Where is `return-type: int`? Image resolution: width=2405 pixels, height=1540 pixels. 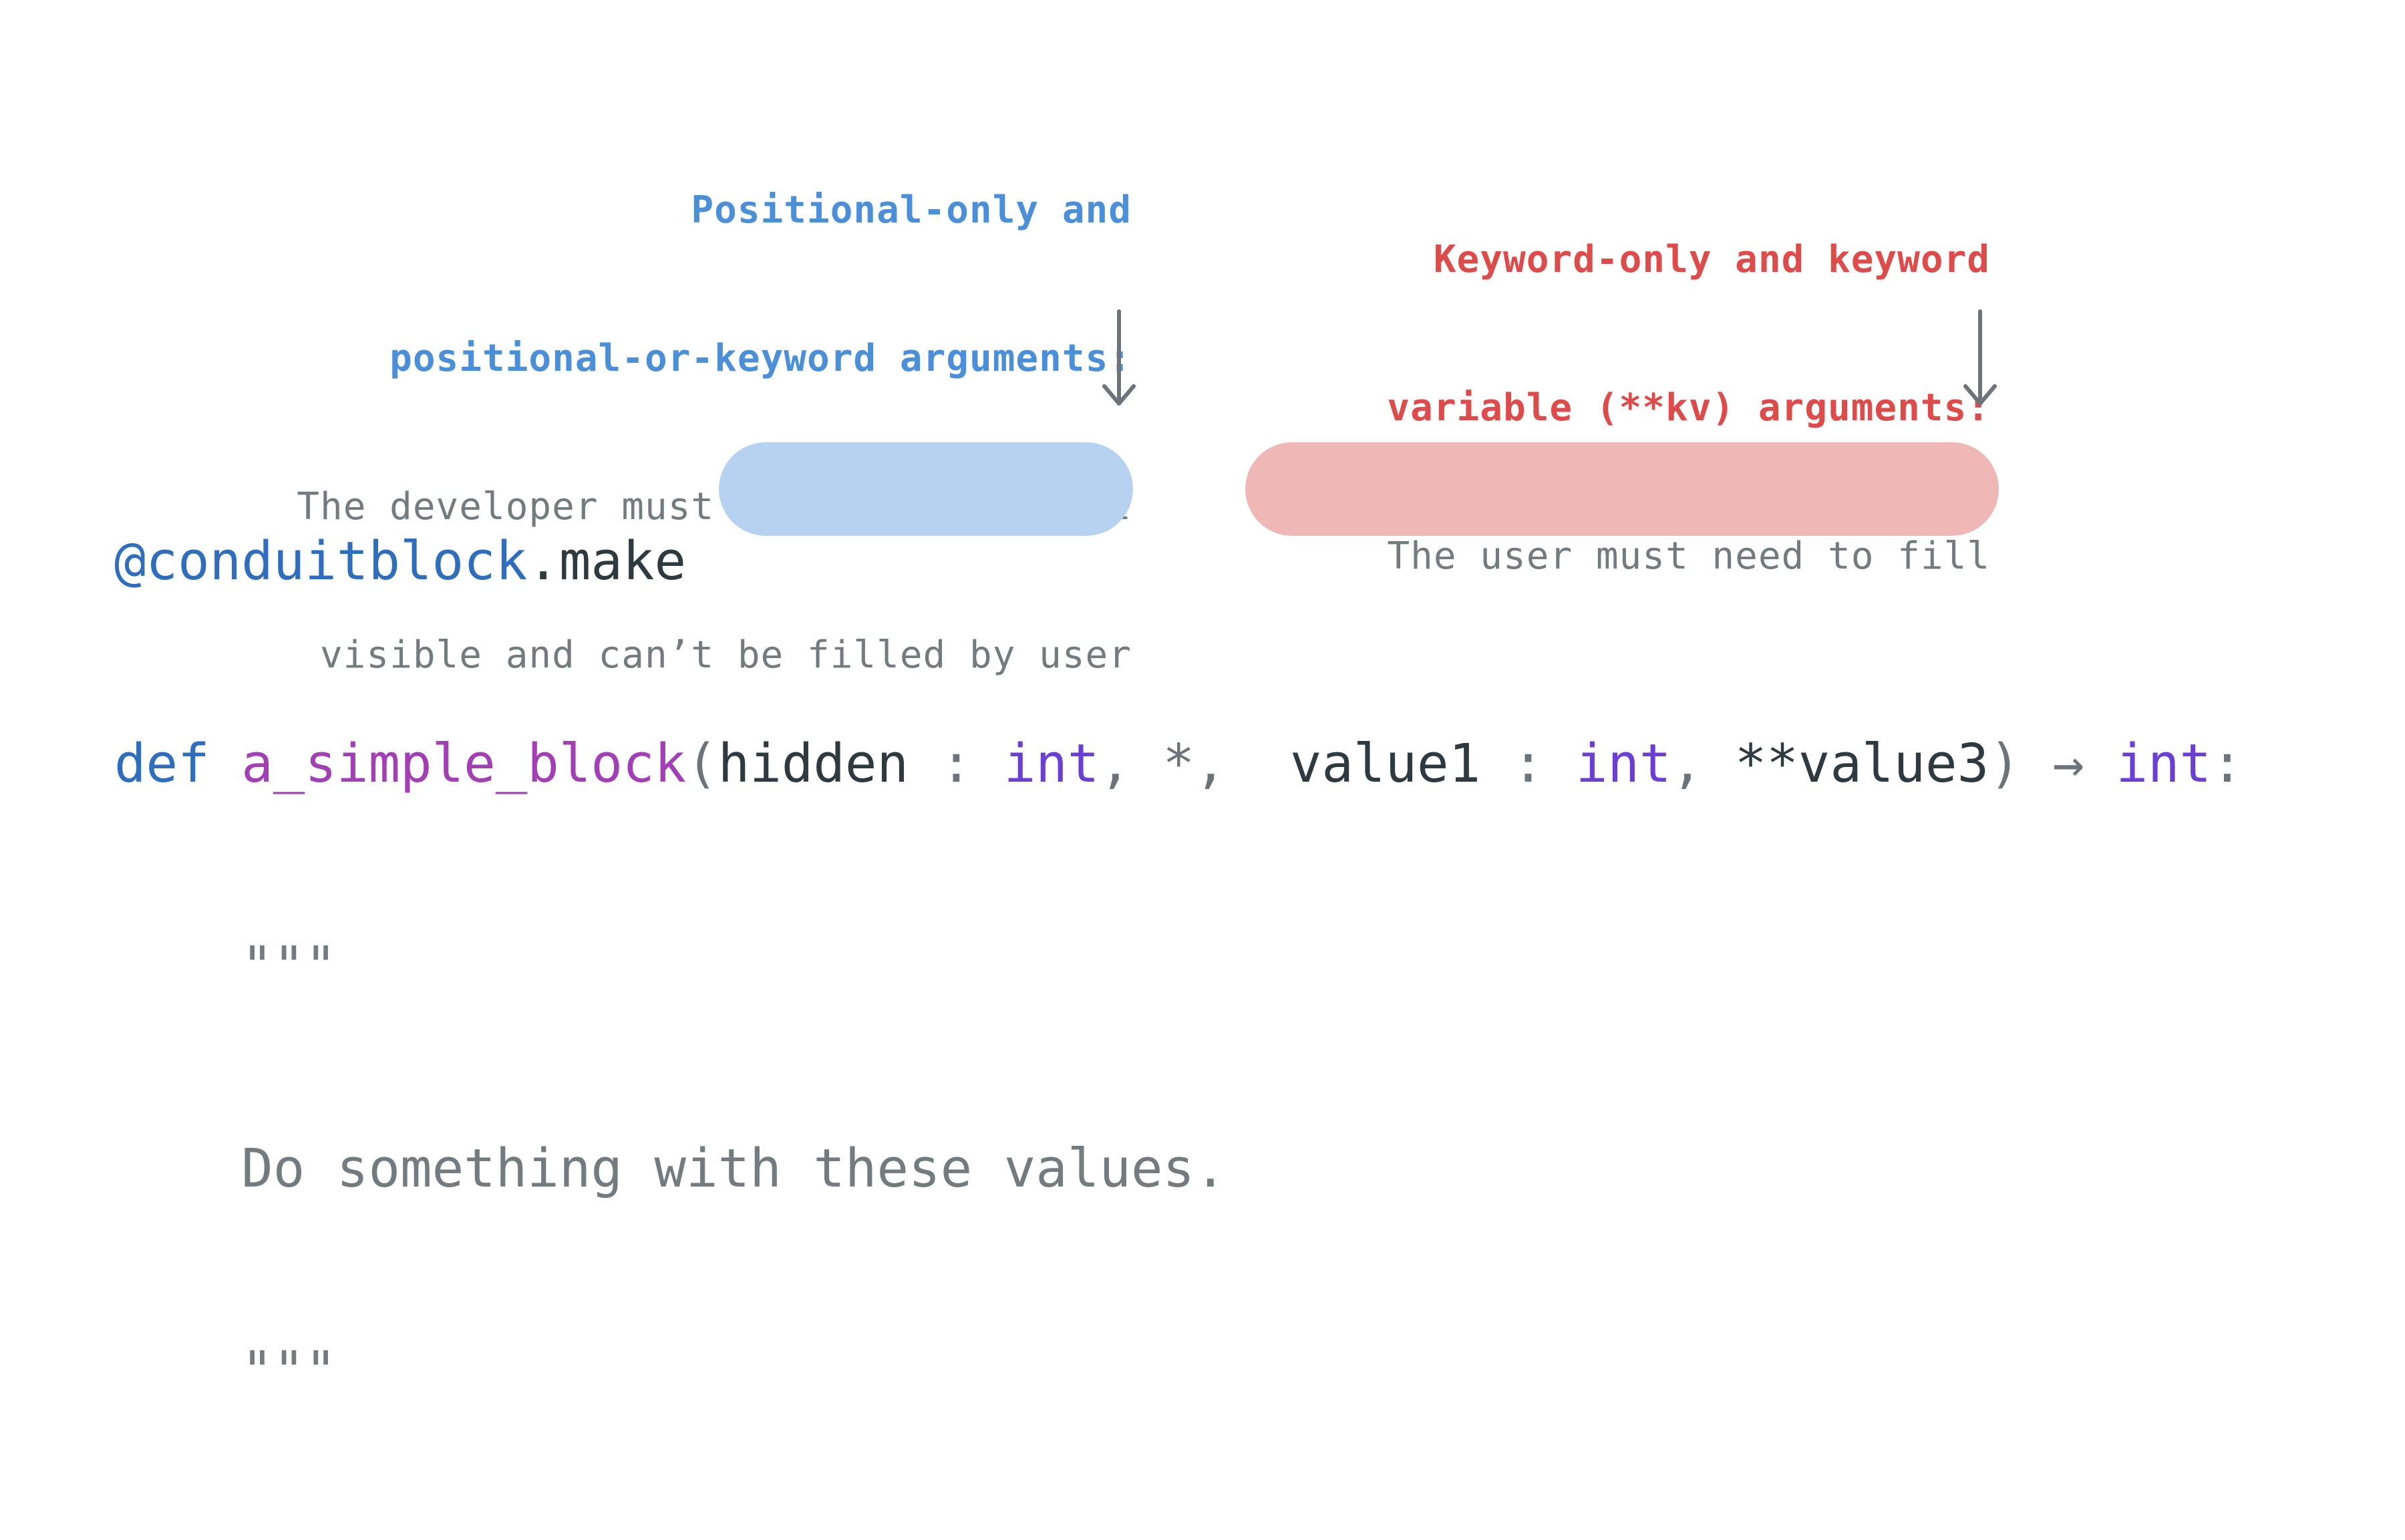 return-type: int is located at coordinates (2164, 763).